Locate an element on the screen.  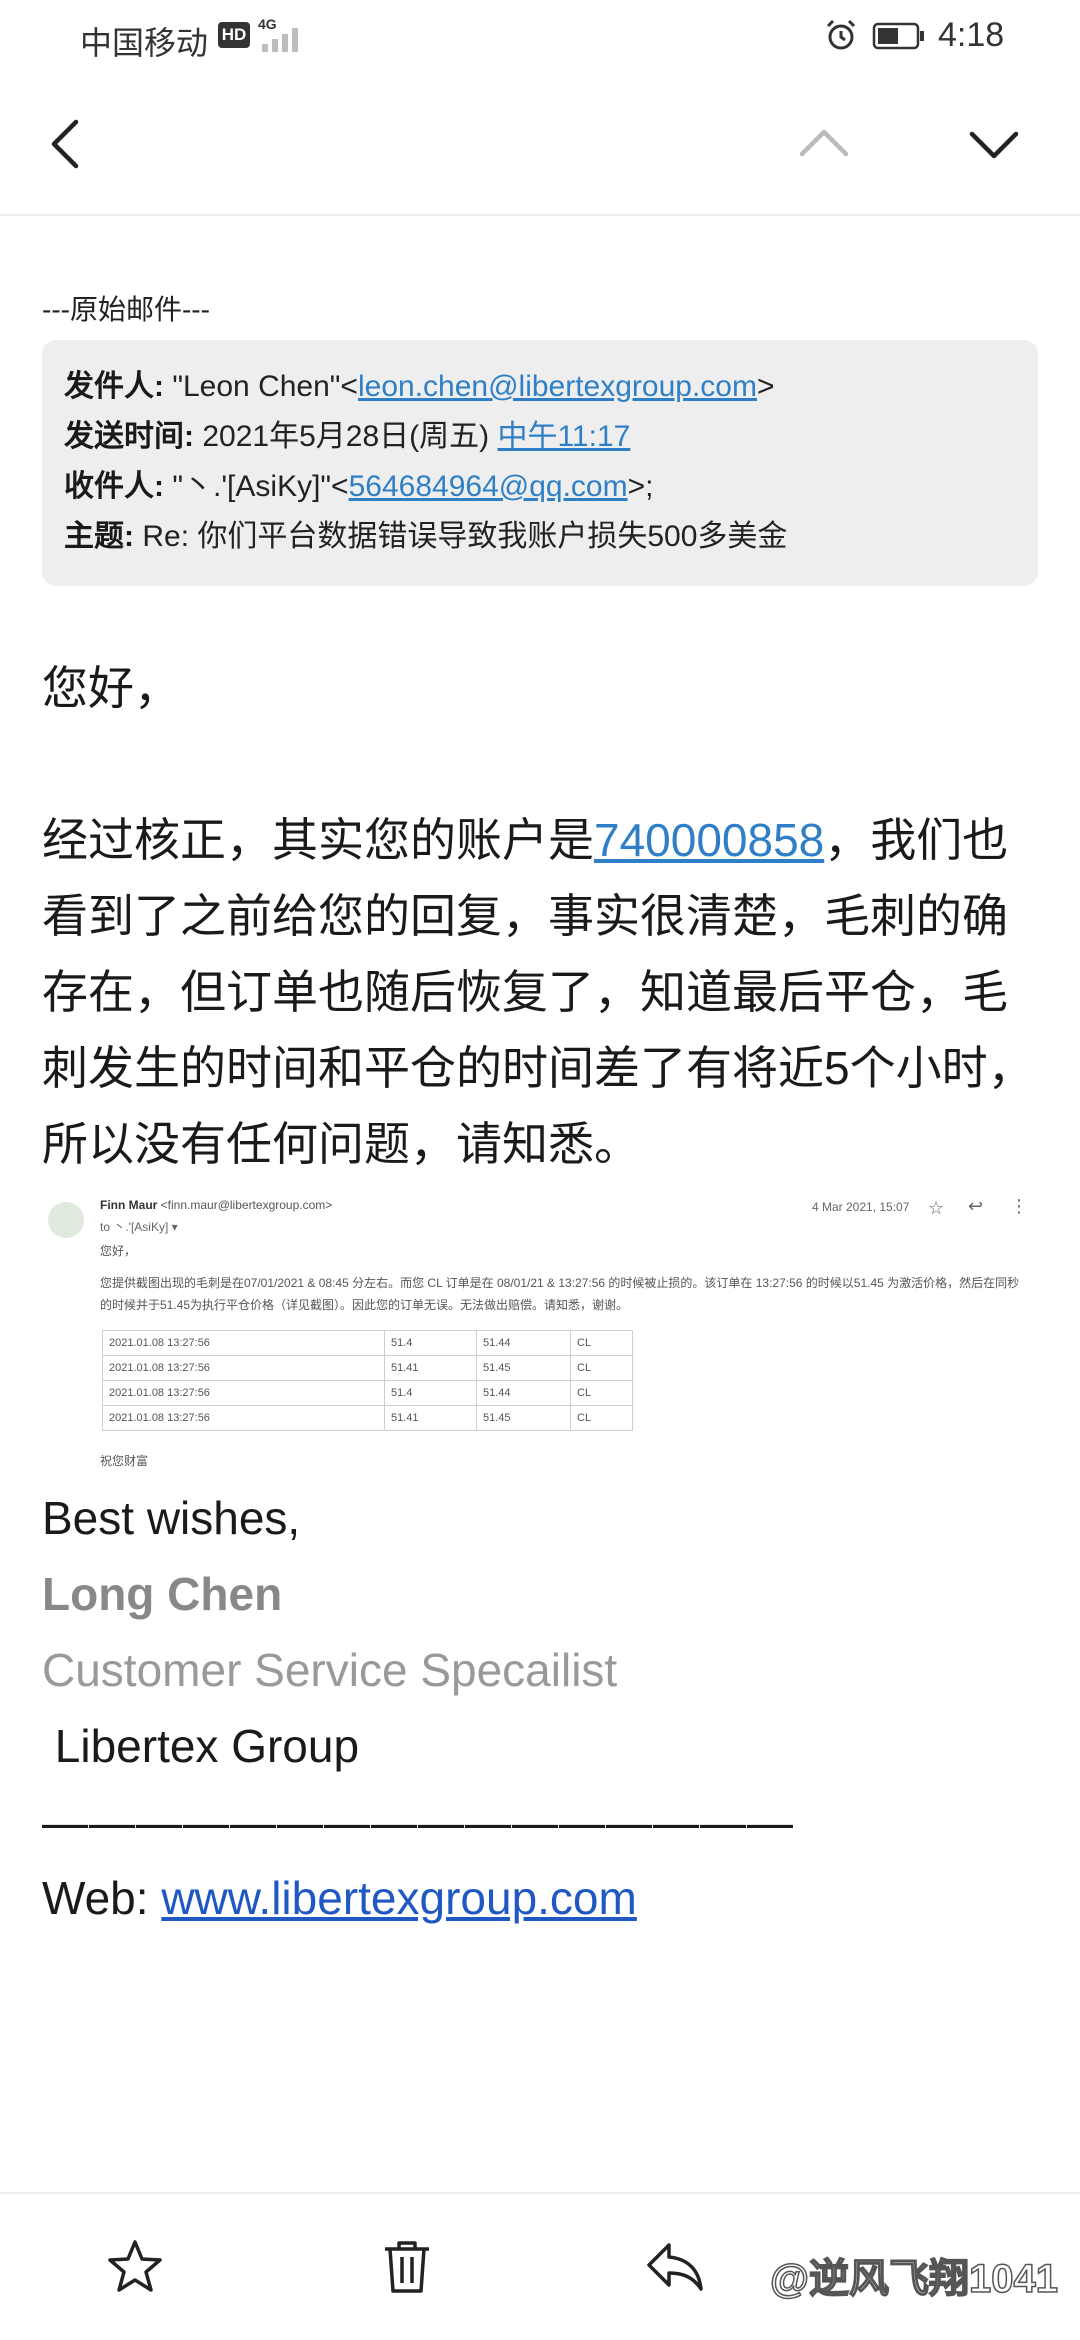
from-name: "Leon Chen"< is located at coordinates (265, 386).